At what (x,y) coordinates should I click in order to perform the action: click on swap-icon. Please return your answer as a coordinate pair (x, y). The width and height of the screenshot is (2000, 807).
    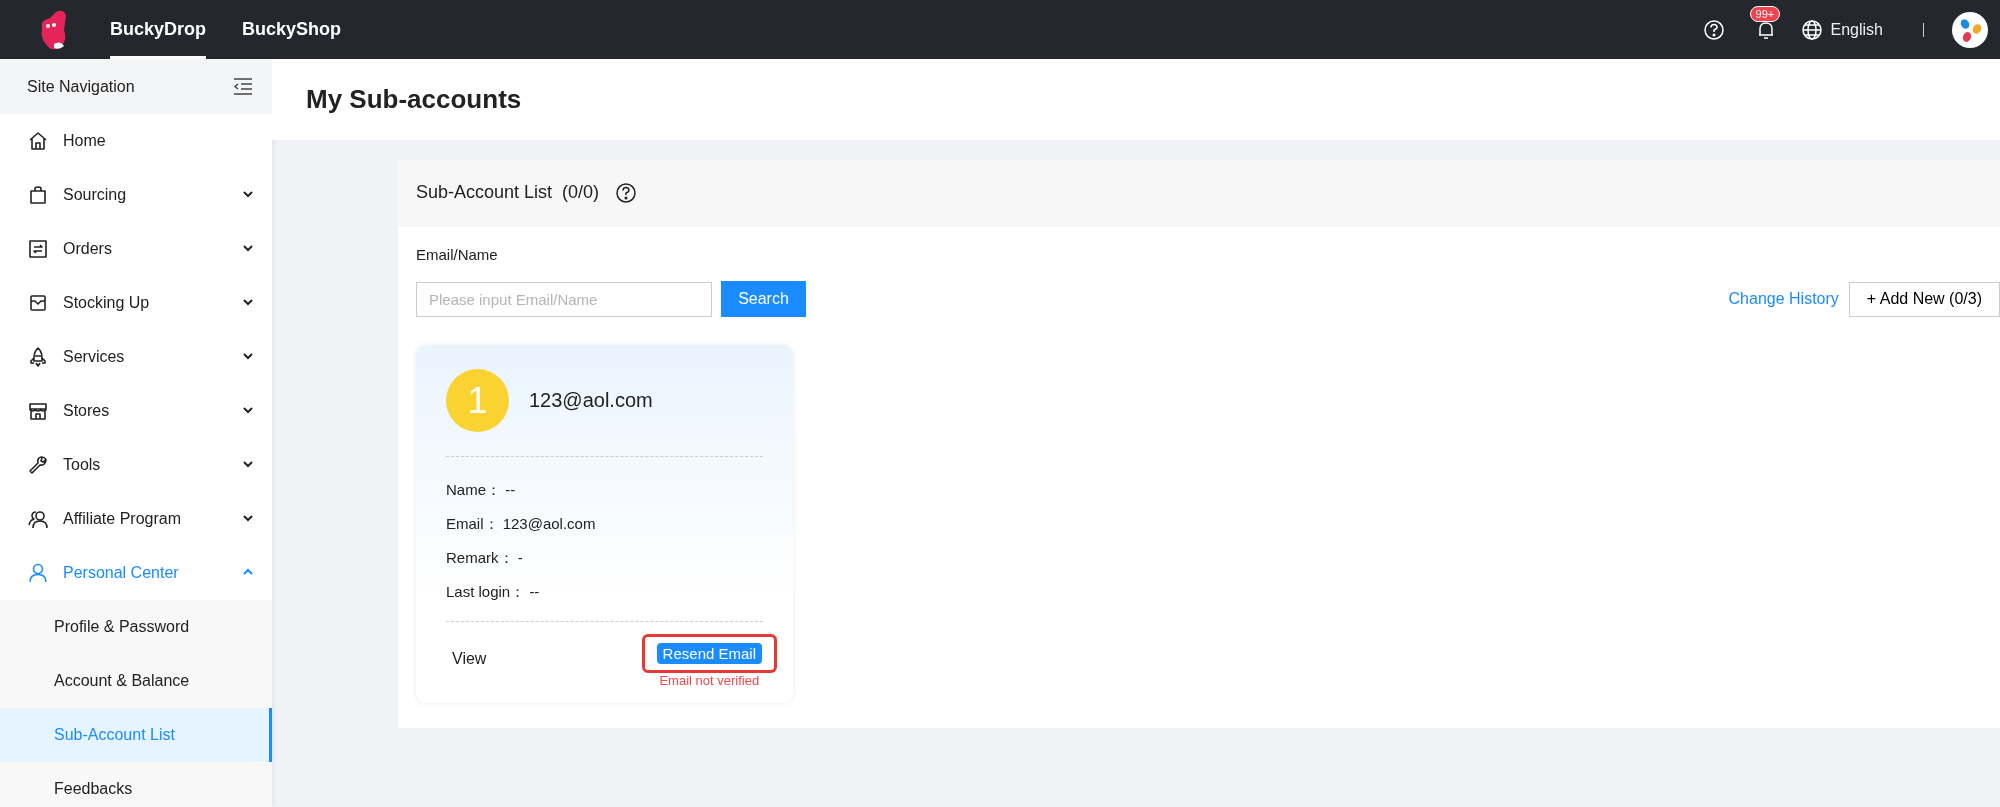
    Looking at the image, I should click on (38, 249).